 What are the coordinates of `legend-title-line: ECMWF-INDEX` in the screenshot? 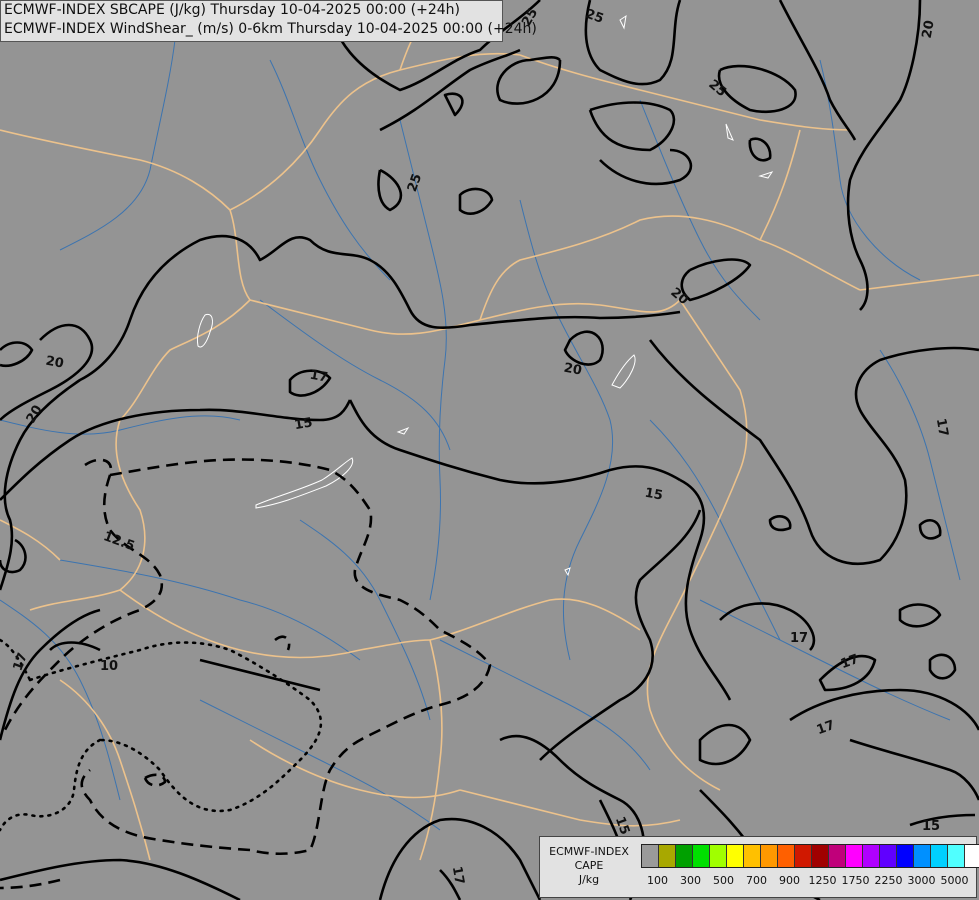 It's located at (589, 851).